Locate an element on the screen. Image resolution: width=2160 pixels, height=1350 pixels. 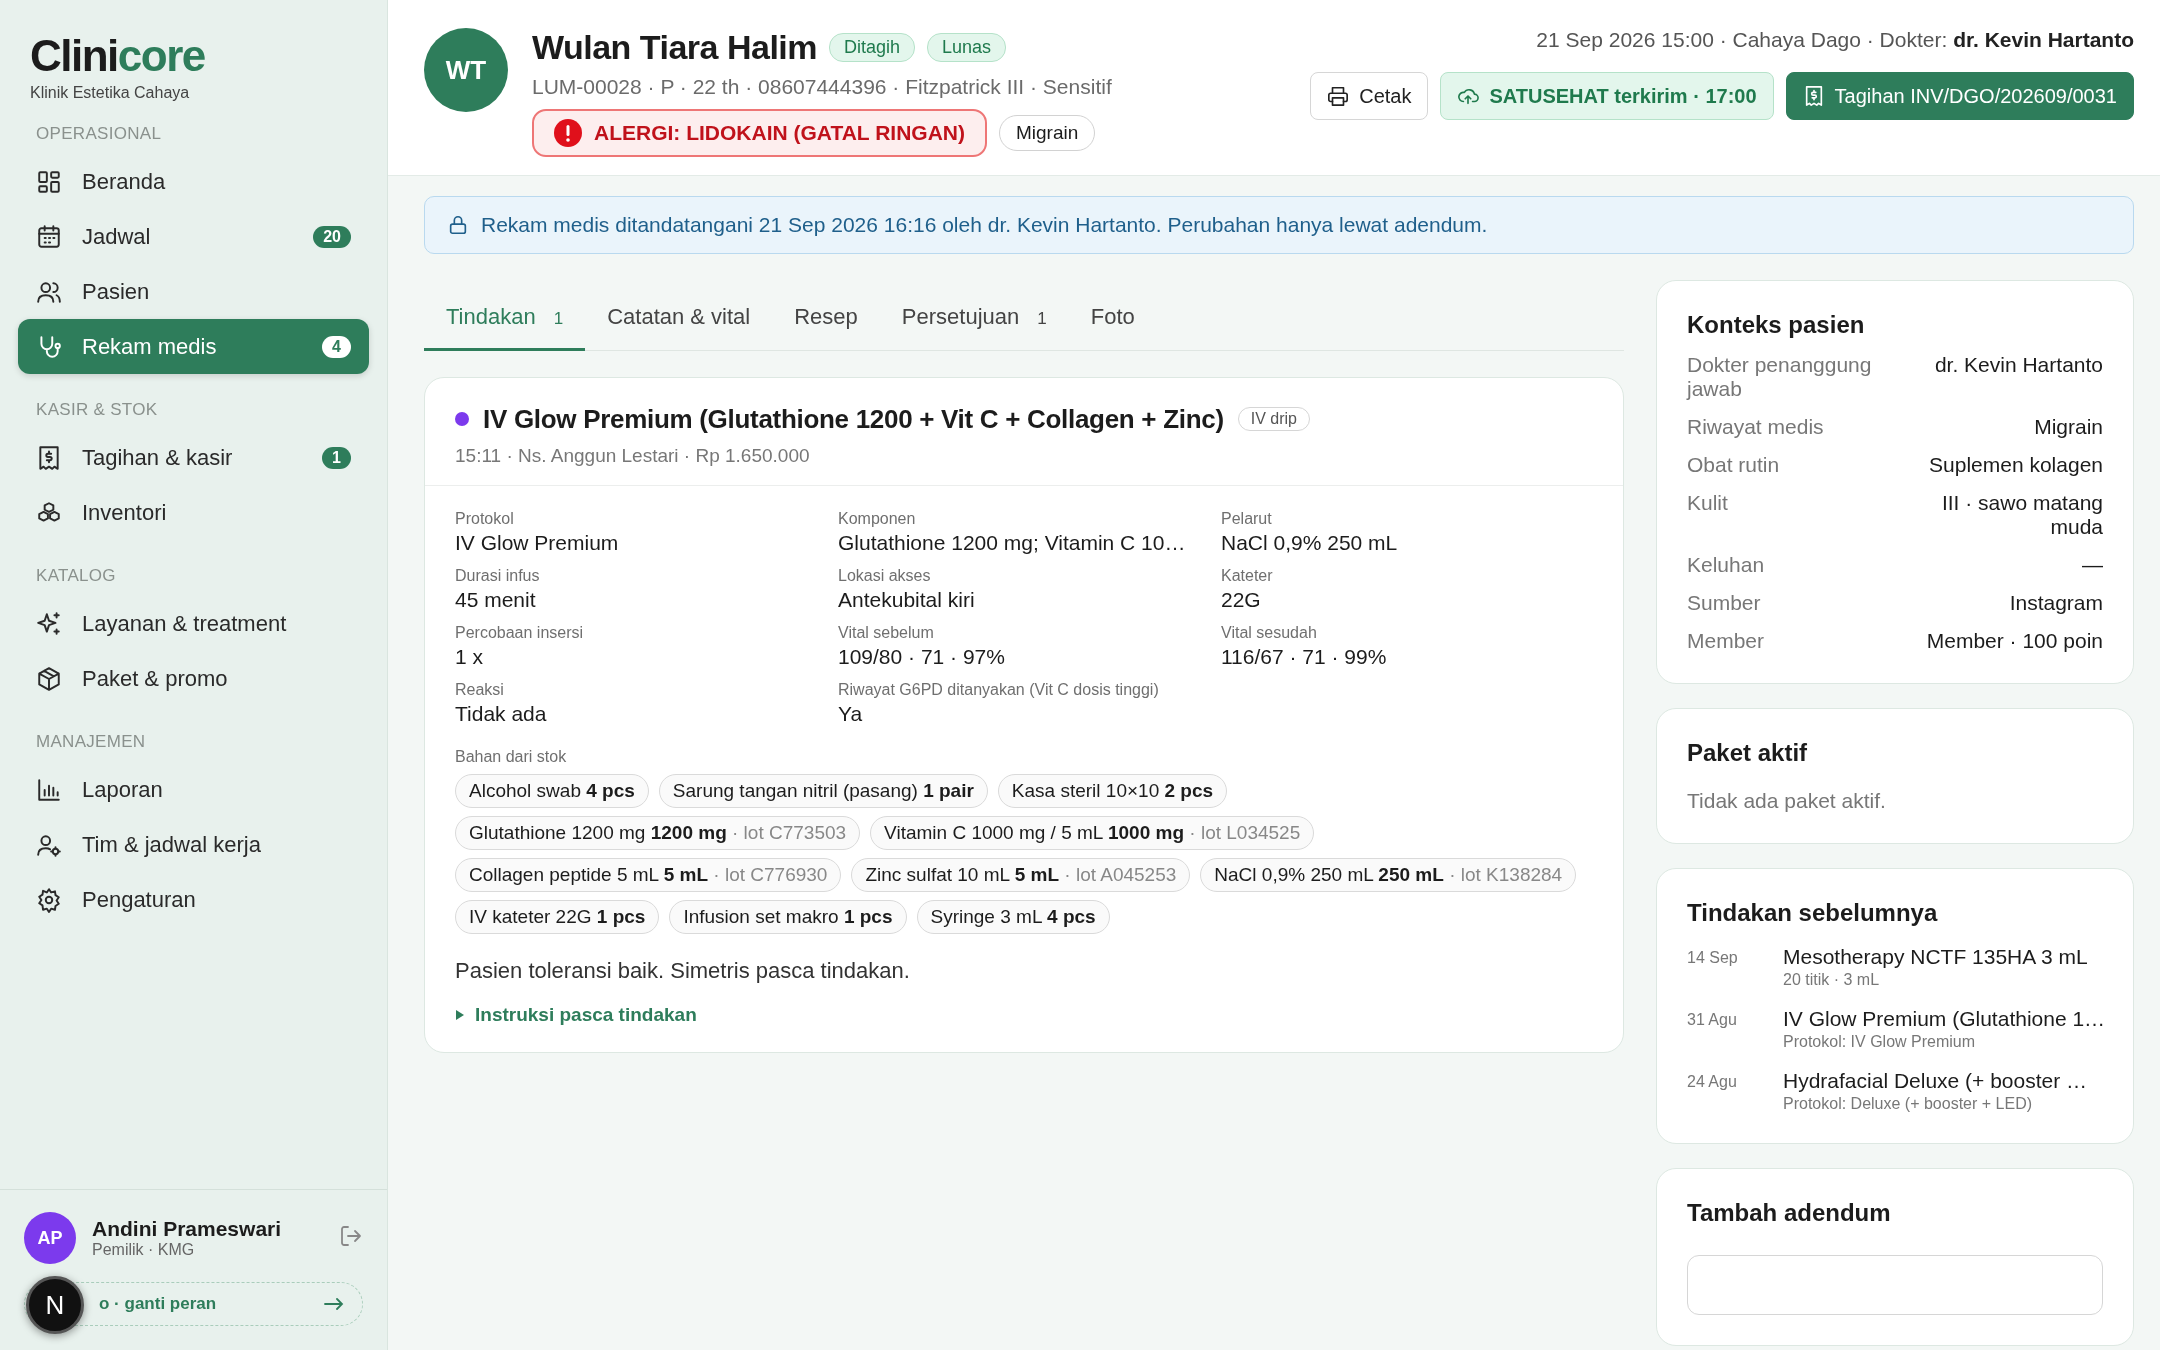
field-label: Protokol is located at coordinates (485, 518).